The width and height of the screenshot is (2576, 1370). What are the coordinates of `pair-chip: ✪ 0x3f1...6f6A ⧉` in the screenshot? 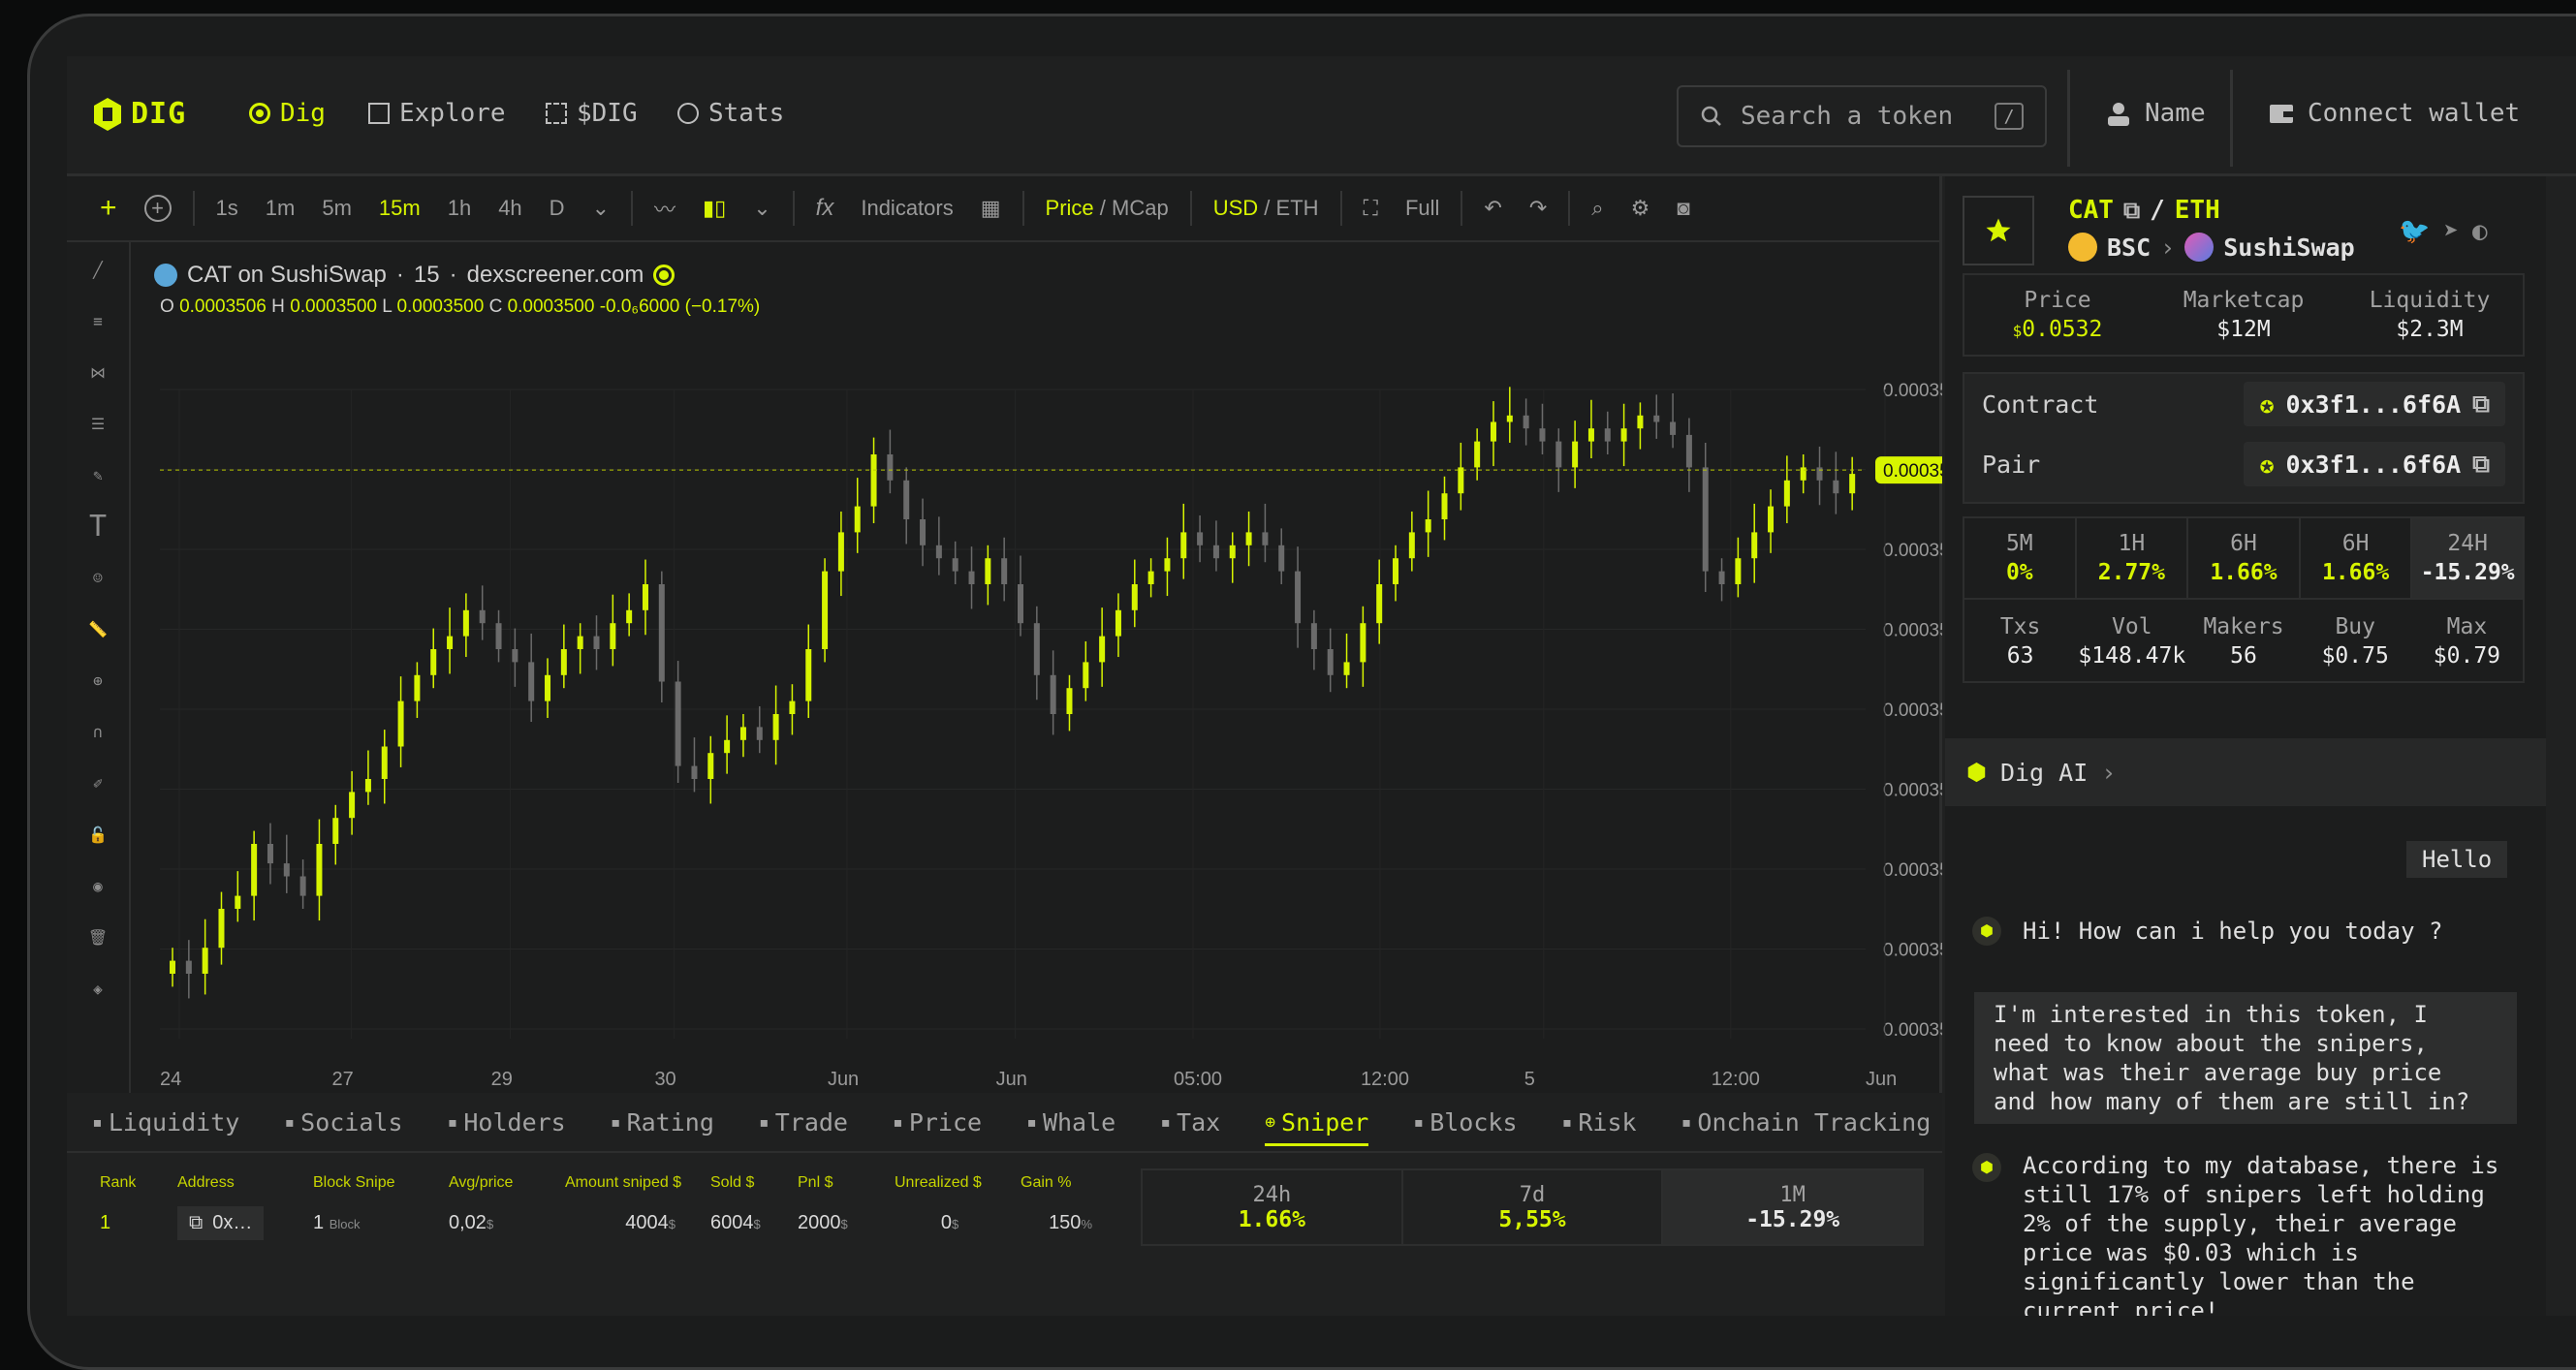 It's located at (2374, 464).